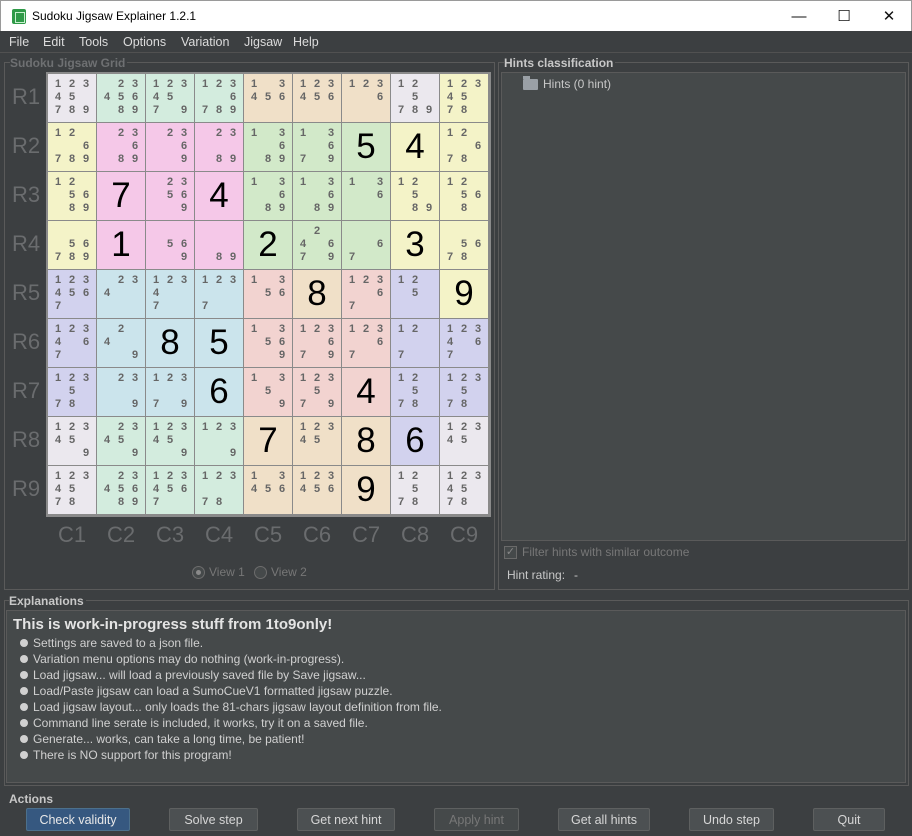  What do you see at coordinates (19, 42) in the screenshot?
I see `menu-file: File` at bounding box center [19, 42].